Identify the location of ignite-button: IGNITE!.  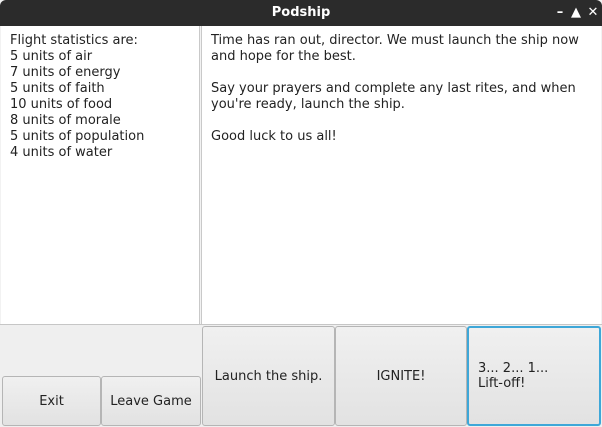
(401, 376).